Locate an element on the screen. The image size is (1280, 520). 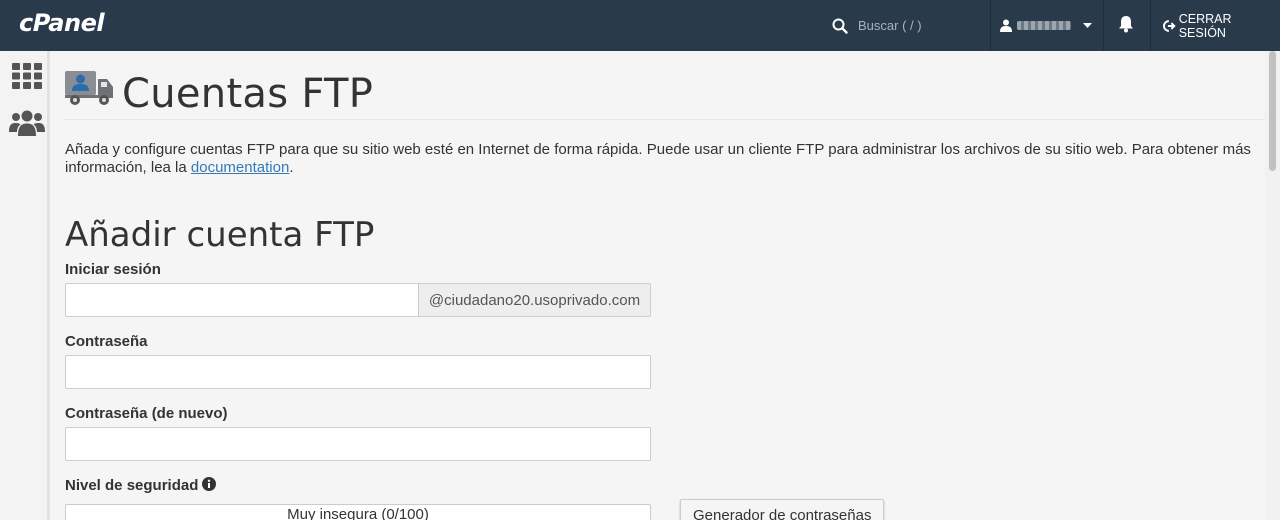
grid-icon is located at coordinates (27, 76).